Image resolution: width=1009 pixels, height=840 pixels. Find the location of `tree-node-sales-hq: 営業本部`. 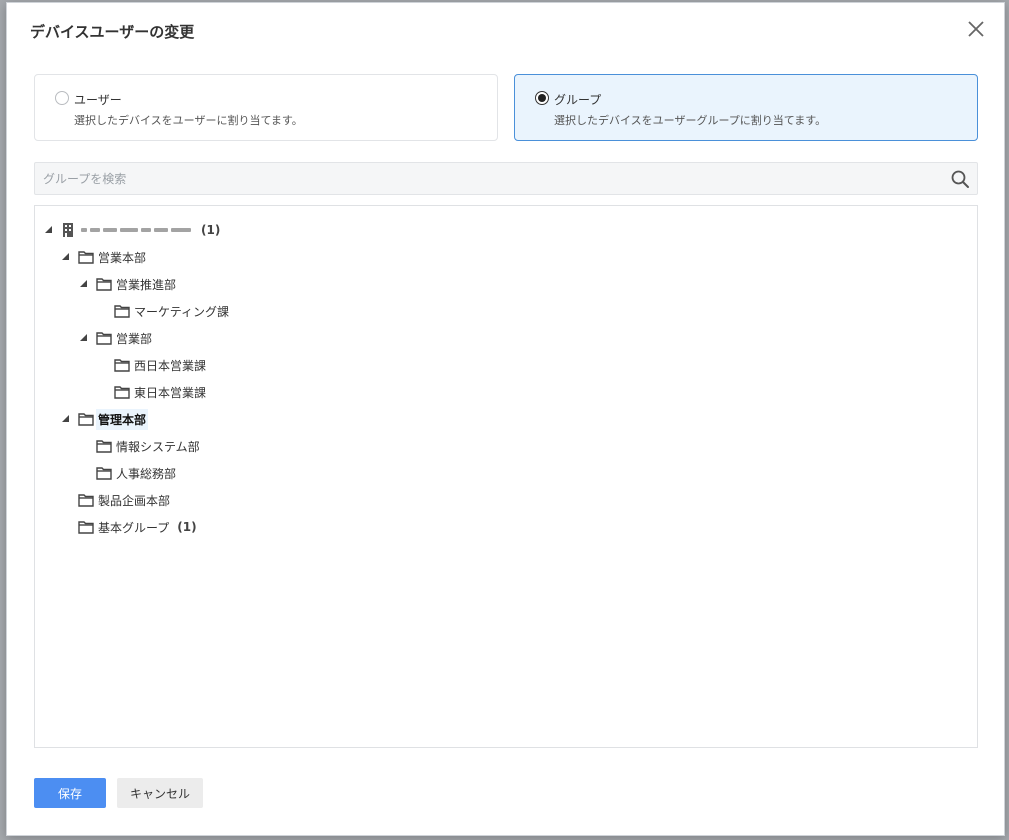

tree-node-sales-hq: 営業本部 is located at coordinates (105, 257).